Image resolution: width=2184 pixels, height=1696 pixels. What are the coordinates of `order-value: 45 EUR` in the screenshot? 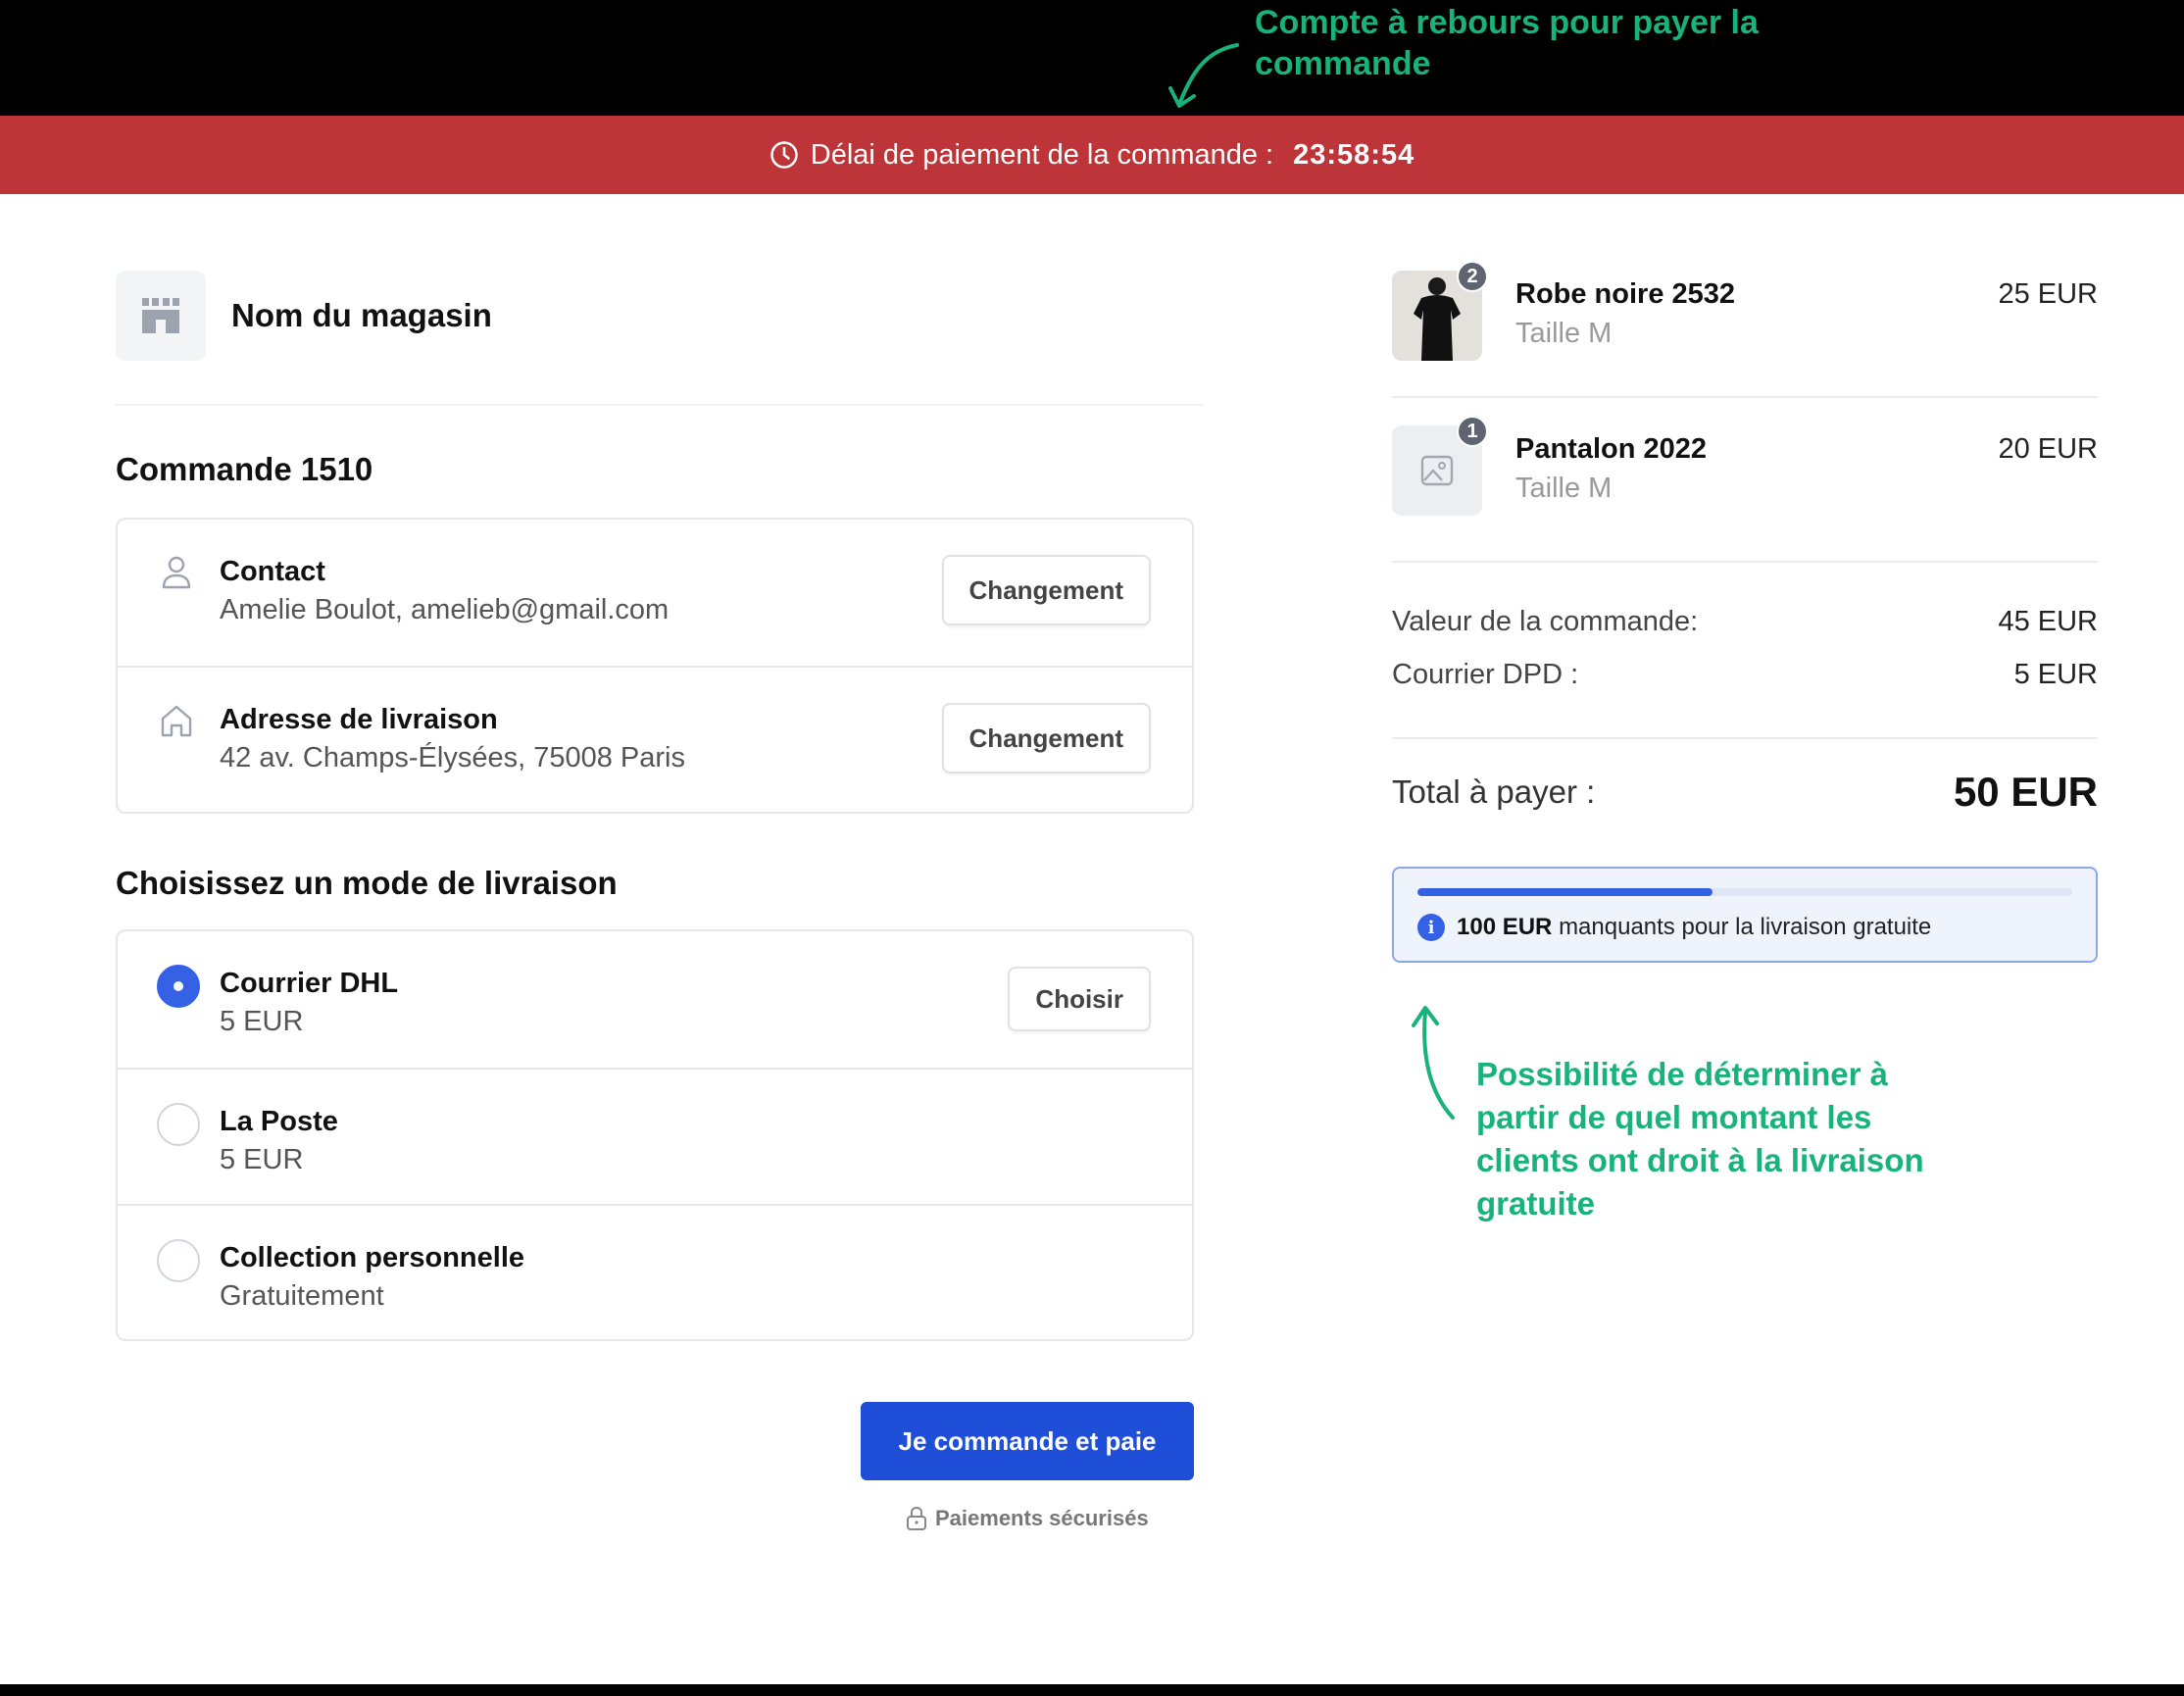 It's located at (2048, 621).